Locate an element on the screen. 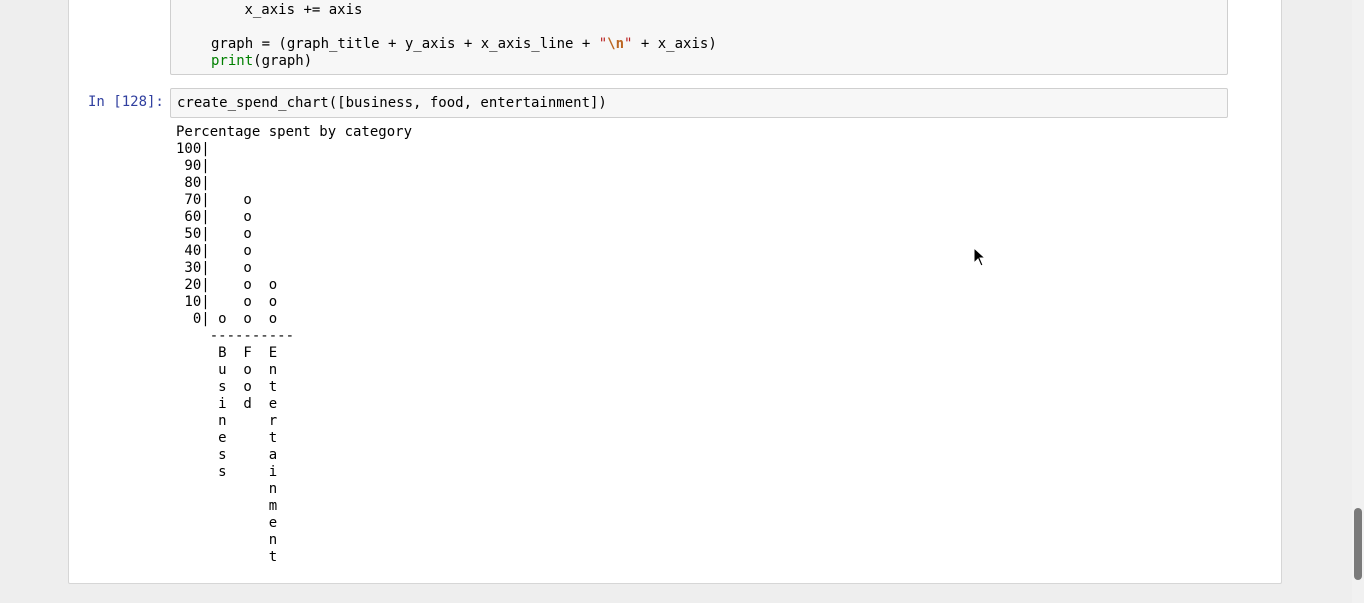 This screenshot has width=1364, height=603. scrollbar-thumb is located at coordinates (1358, 544).